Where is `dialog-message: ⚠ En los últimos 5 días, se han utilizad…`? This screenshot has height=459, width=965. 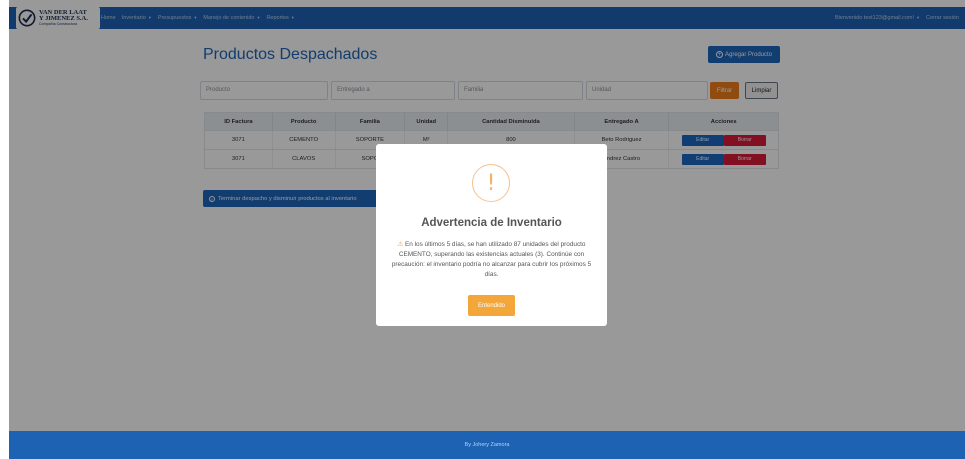
dialog-message: ⚠ En los últimos 5 días, se han utilizad… is located at coordinates (491, 260).